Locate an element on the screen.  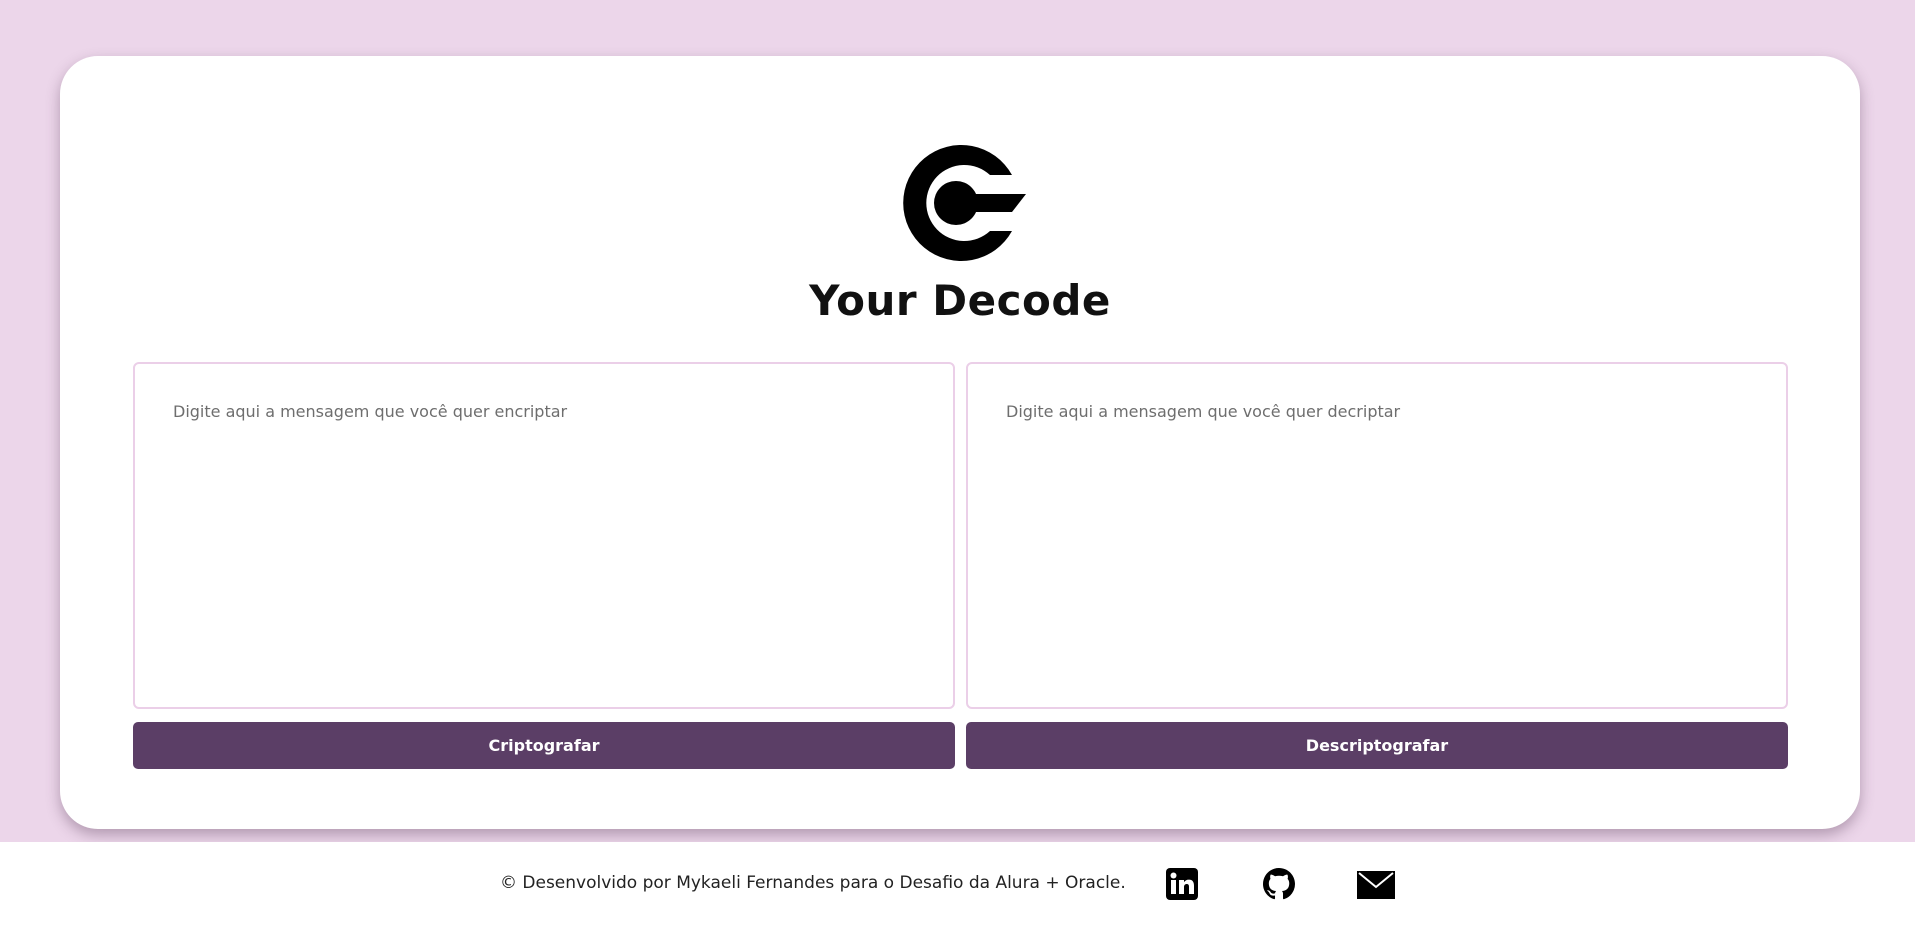
github-link is located at coordinates (1279, 884).